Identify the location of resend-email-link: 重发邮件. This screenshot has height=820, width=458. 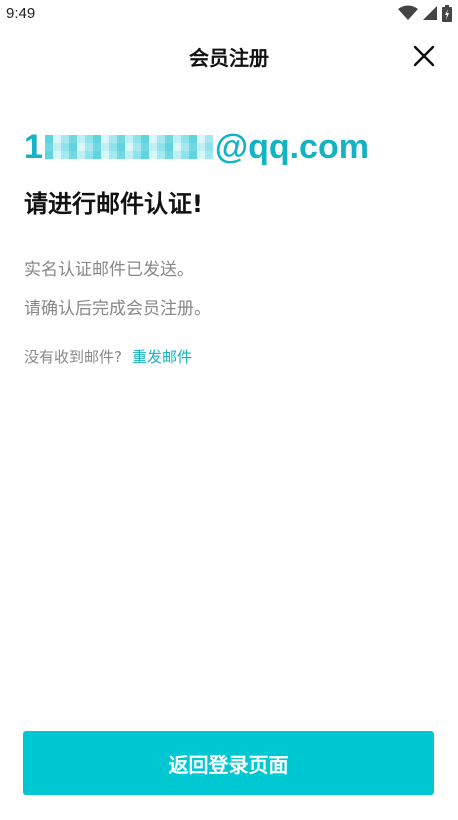
(162, 356).